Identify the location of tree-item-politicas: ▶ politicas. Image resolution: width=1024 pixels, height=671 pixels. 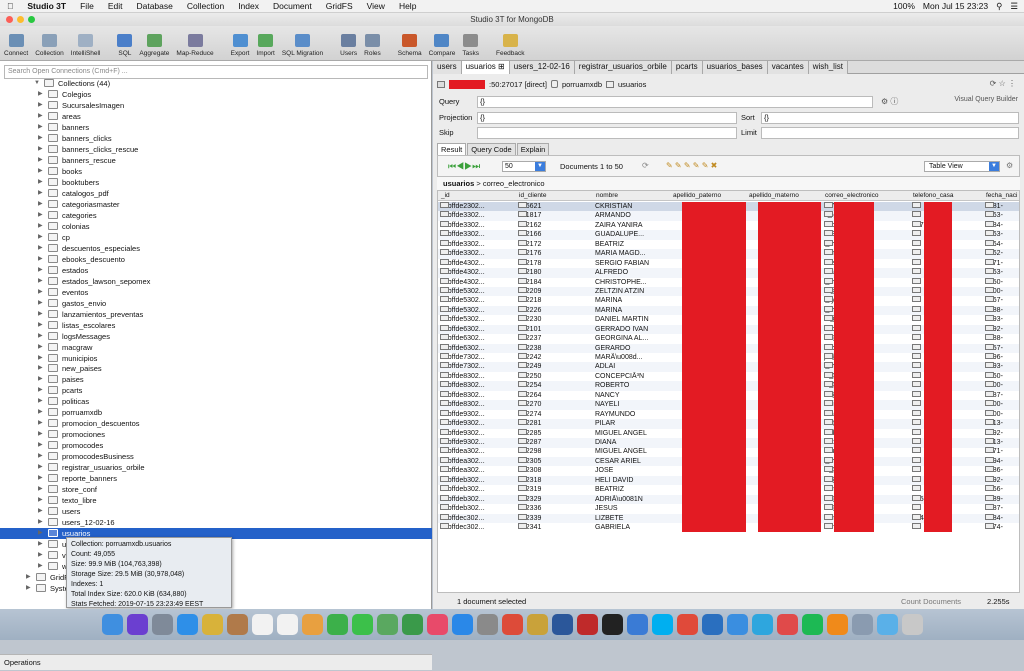
(216, 401).